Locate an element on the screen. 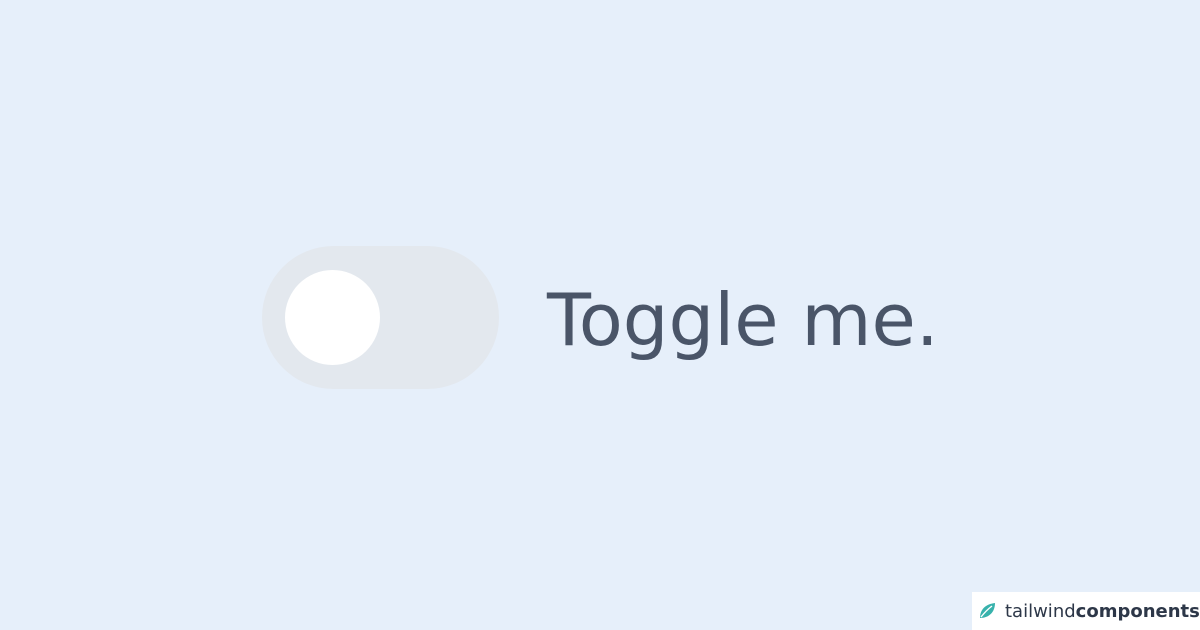  brand-badge: tailwindcomponents is located at coordinates (1086, 611).